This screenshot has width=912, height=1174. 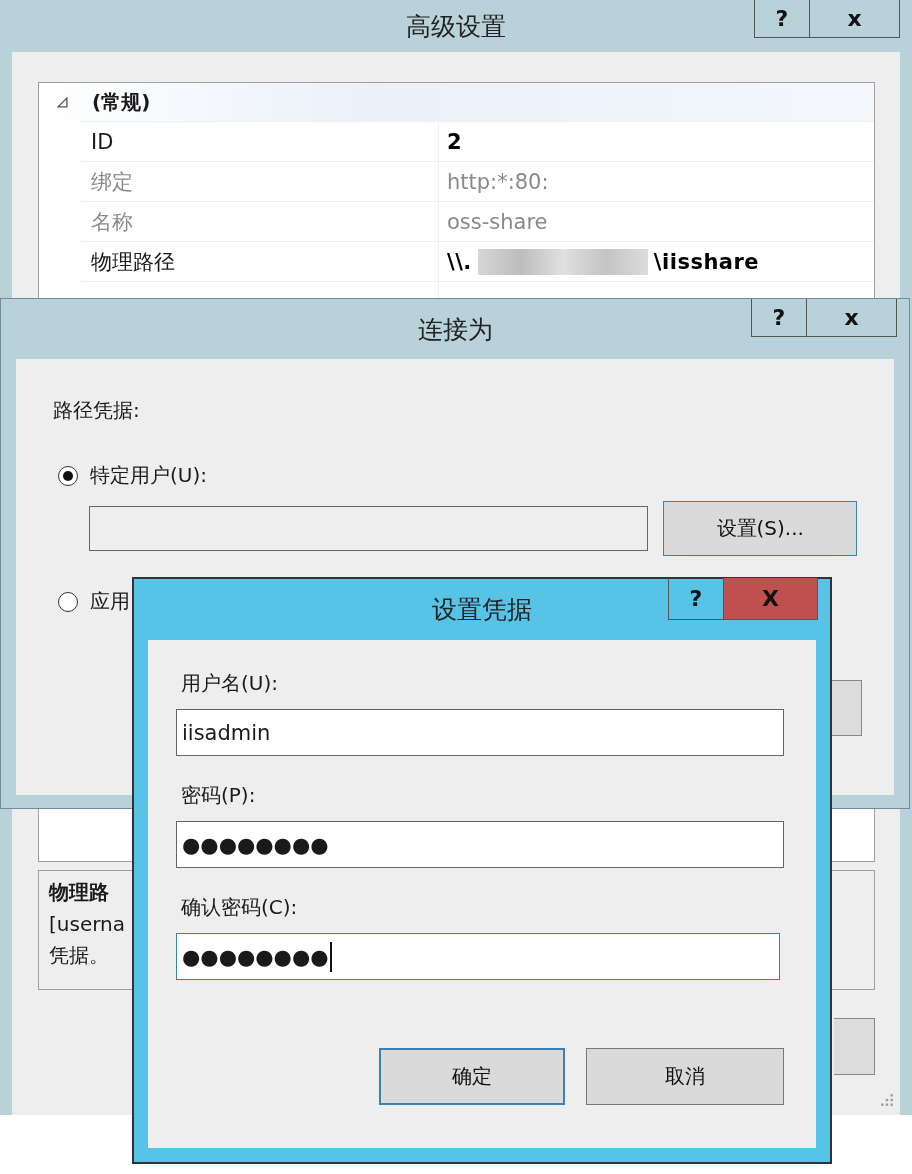 What do you see at coordinates (218, 795) in the screenshot?
I see `field-label: 密码(P):` at bounding box center [218, 795].